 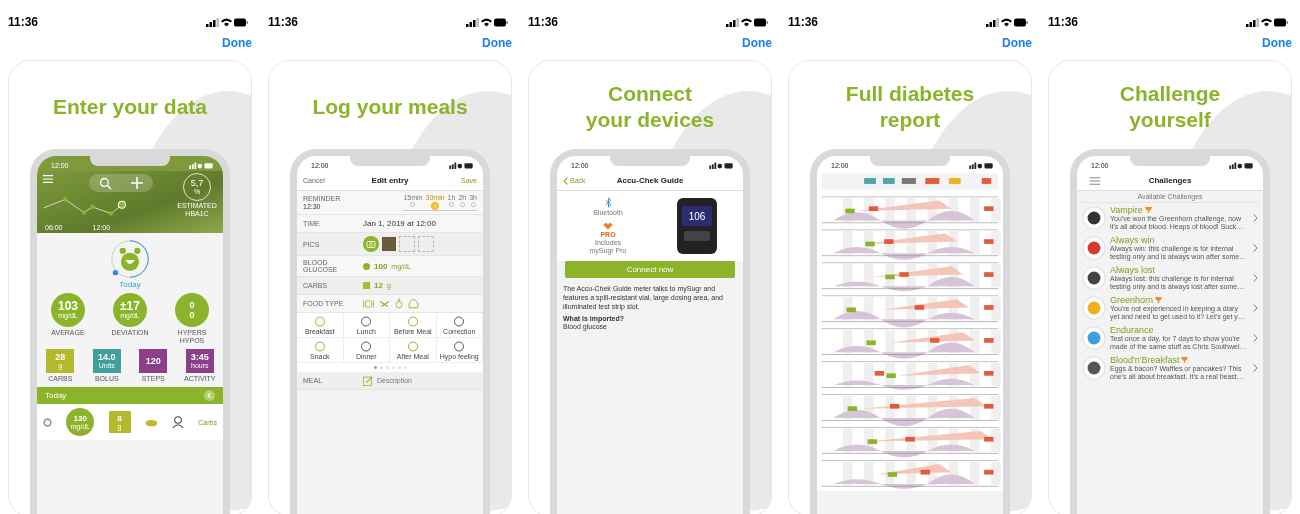 What do you see at coordinates (107, 357) in the screenshot?
I see `tile-value: 14.0` at bounding box center [107, 357].